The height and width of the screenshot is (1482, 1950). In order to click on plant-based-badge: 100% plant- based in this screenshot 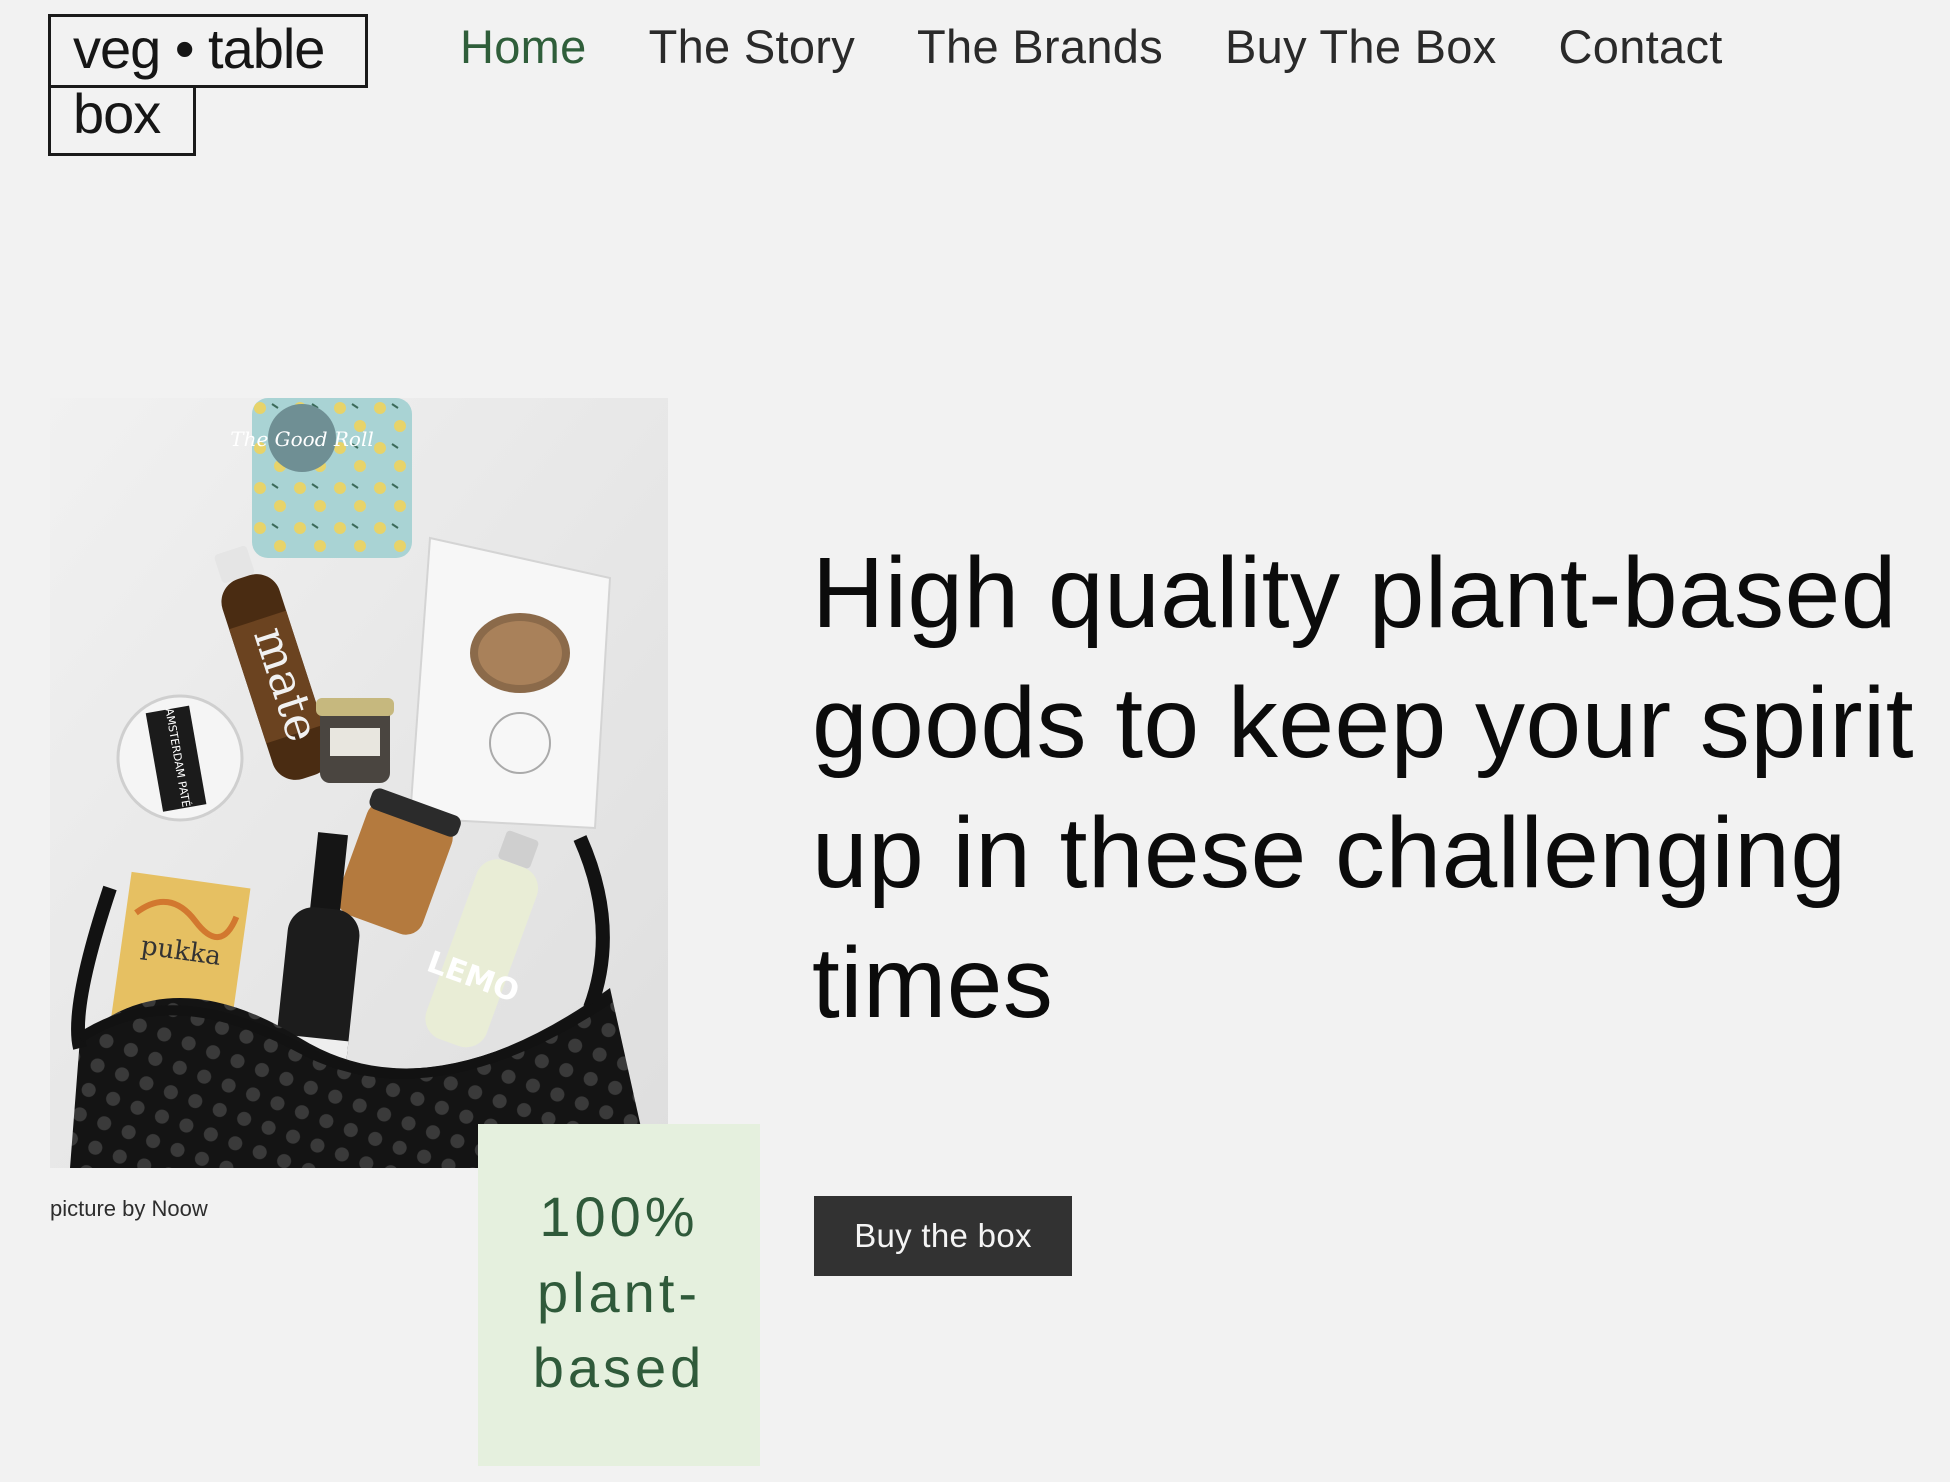, I will do `click(619, 1295)`.